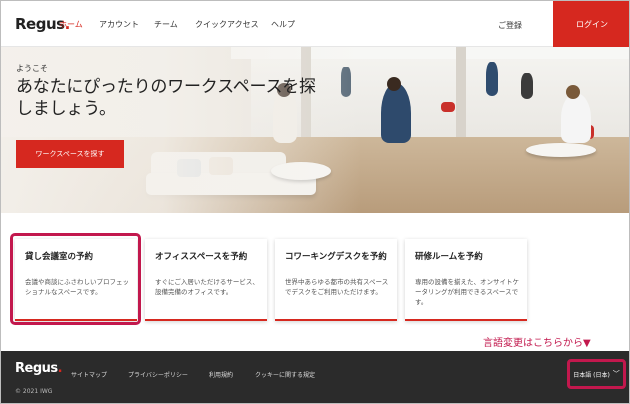  What do you see at coordinates (32, 68) in the screenshot?
I see `hero-welcome: ようこそ` at bounding box center [32, 68].